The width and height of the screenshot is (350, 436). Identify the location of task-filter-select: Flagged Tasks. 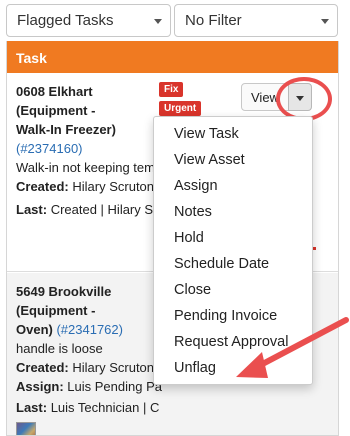
(88, 20).